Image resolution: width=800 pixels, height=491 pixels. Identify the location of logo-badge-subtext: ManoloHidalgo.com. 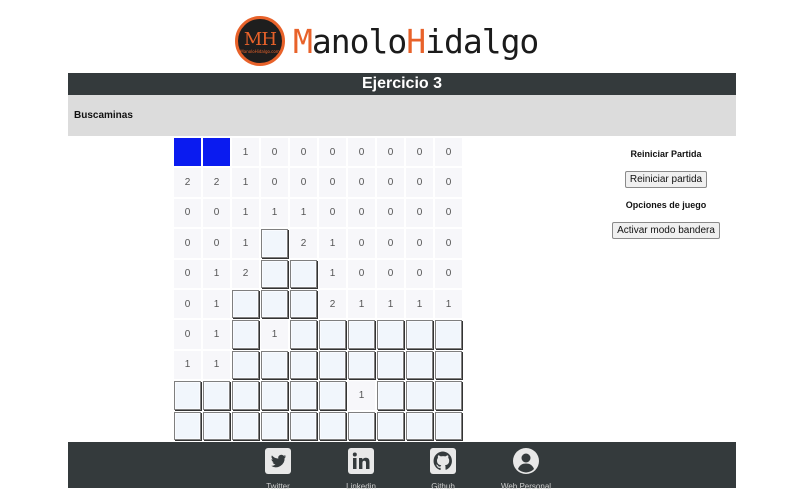
(260, 51).